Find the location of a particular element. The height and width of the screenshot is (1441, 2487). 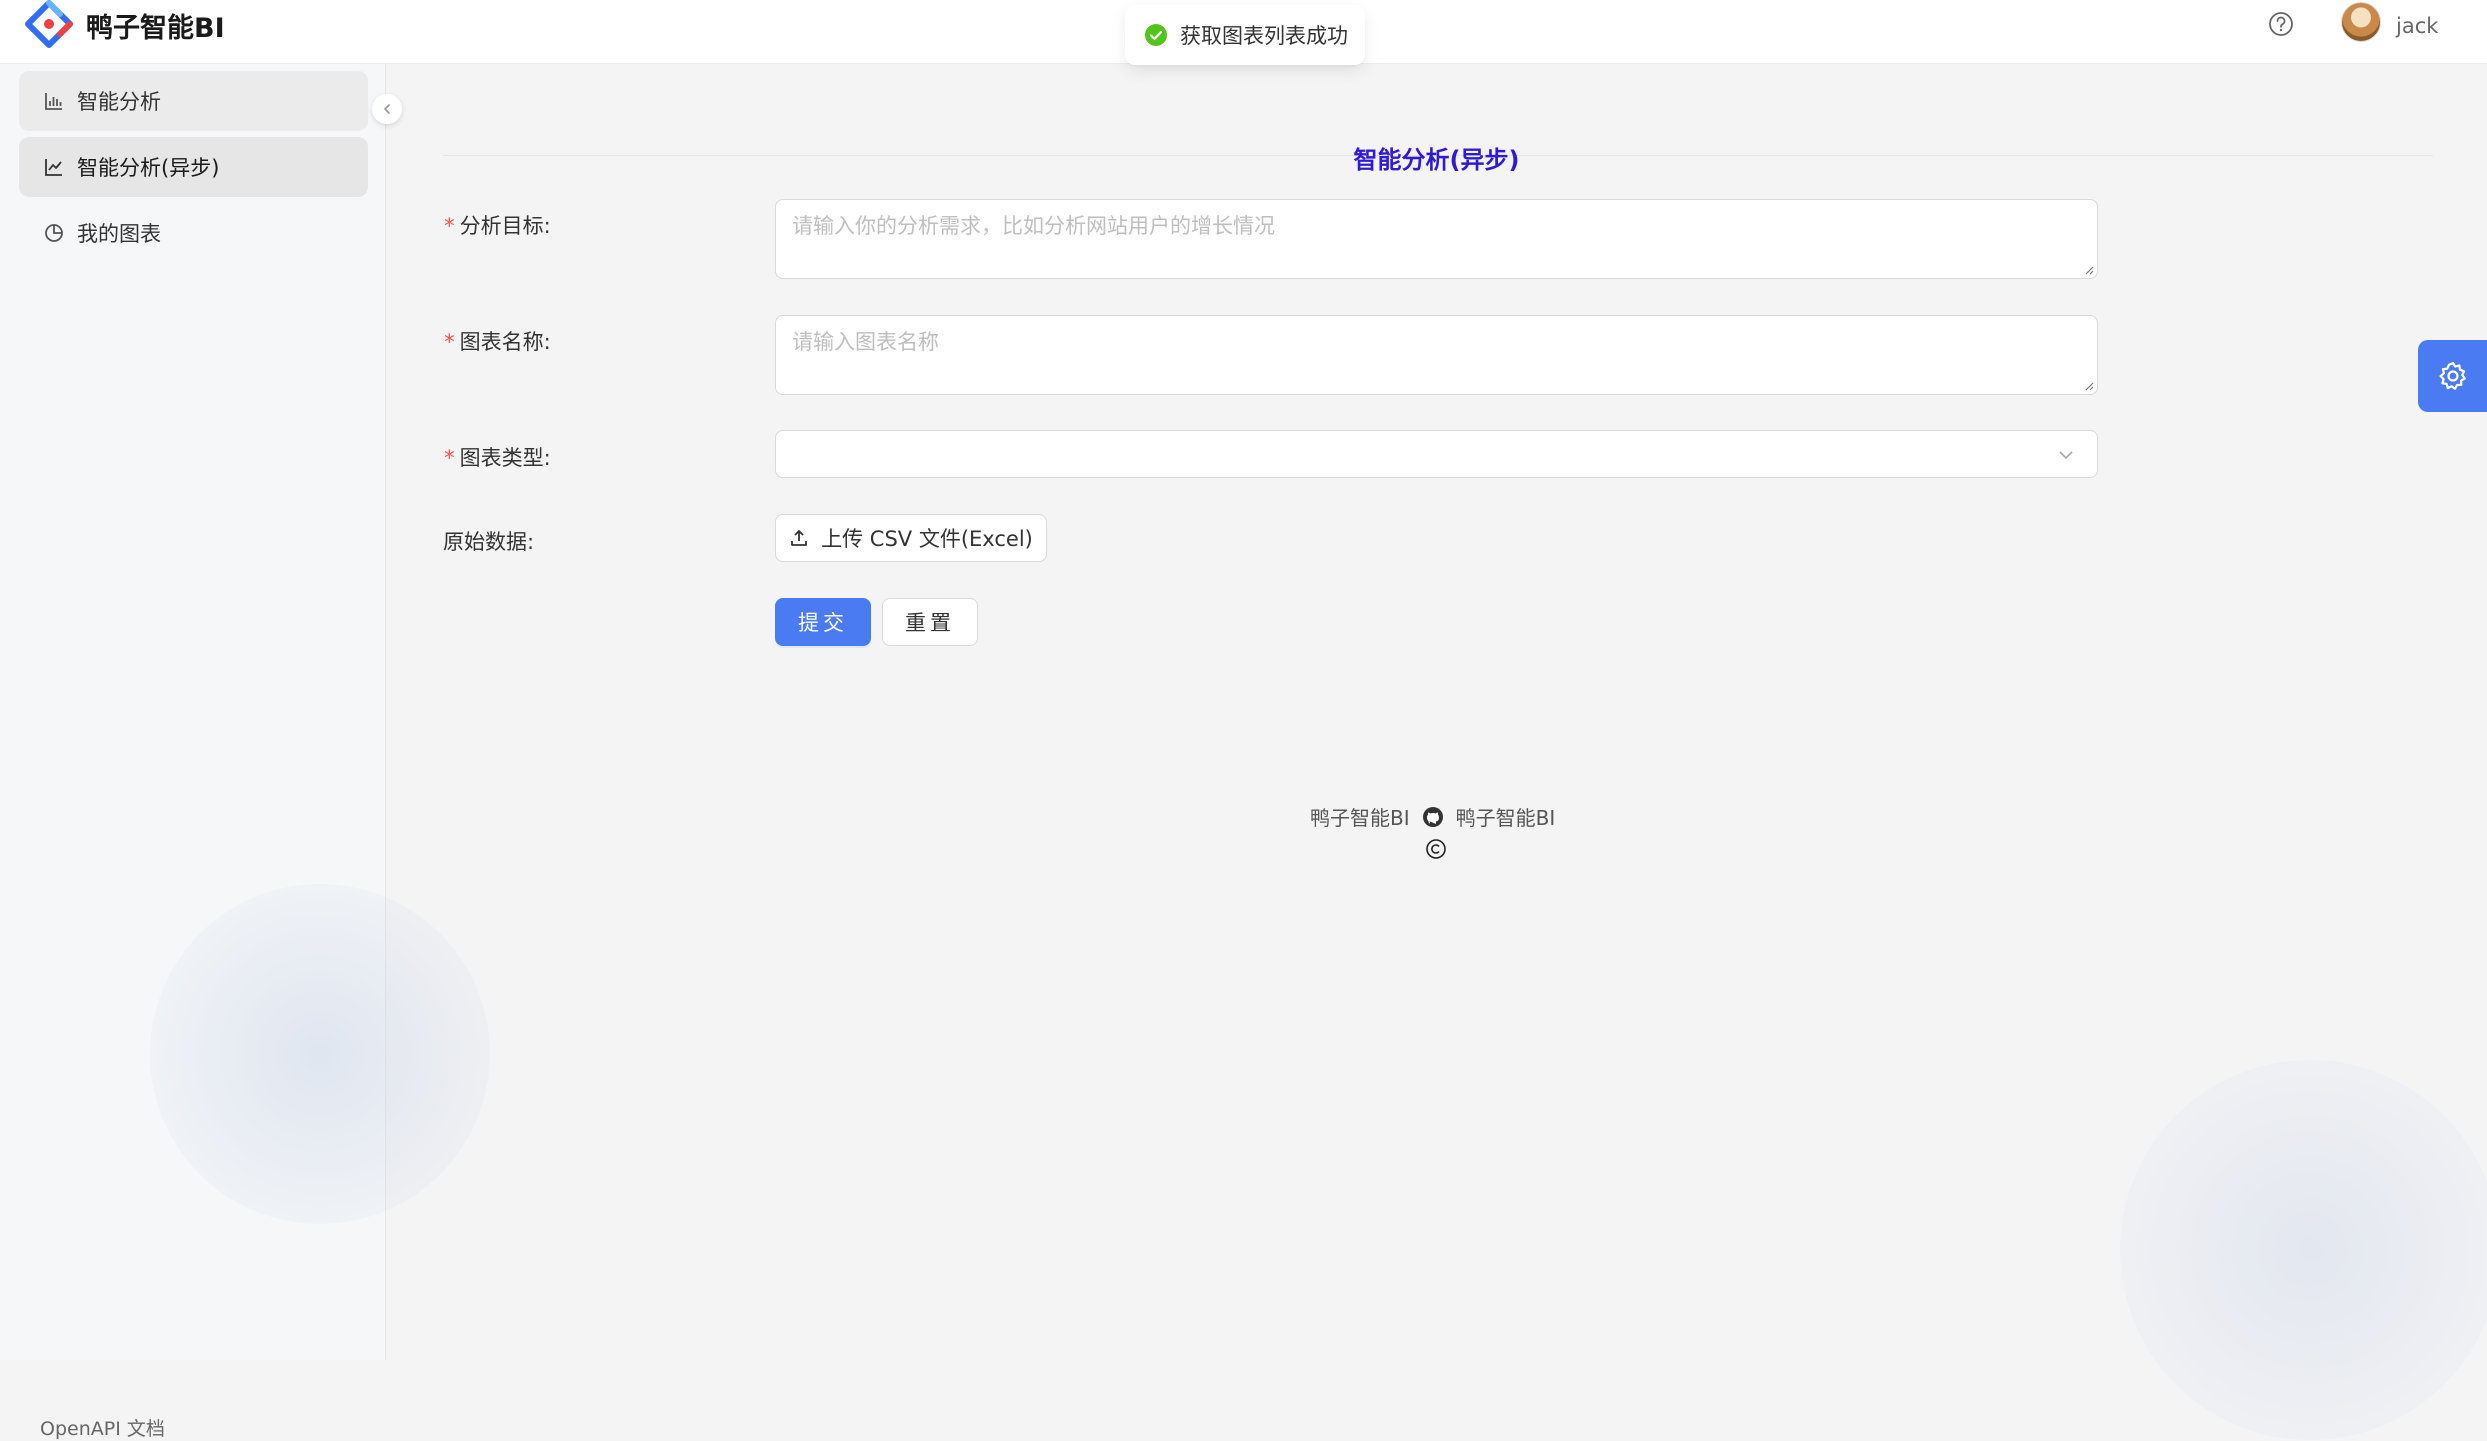

goal-textarea: 请输入你的分析需求，比如分析网站用户的增长情况 is located at coordinates (1436, 239).